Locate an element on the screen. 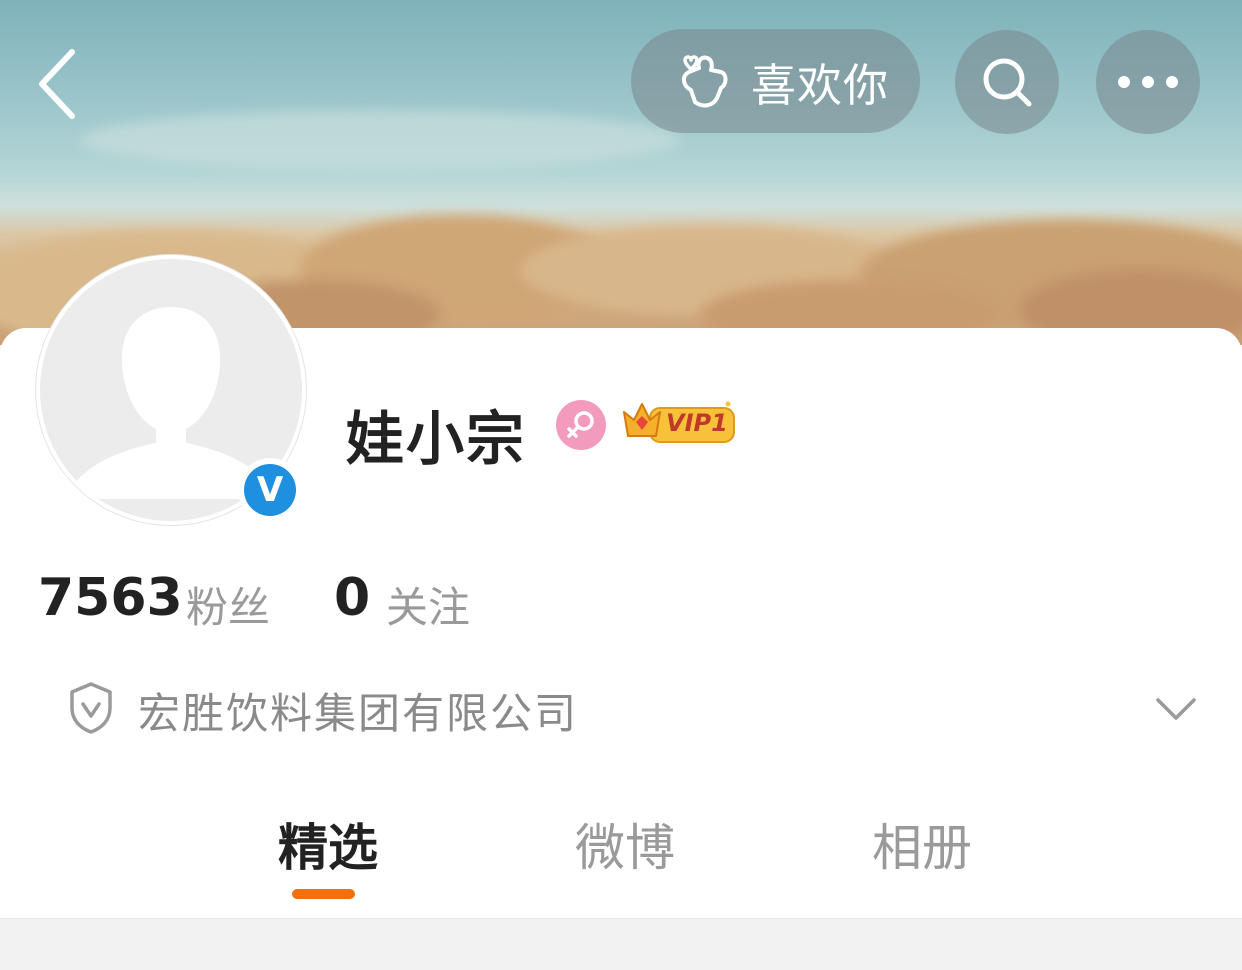 The image size is (1242, 970). username: 娃小宗 is located at coordinates (436, 439).